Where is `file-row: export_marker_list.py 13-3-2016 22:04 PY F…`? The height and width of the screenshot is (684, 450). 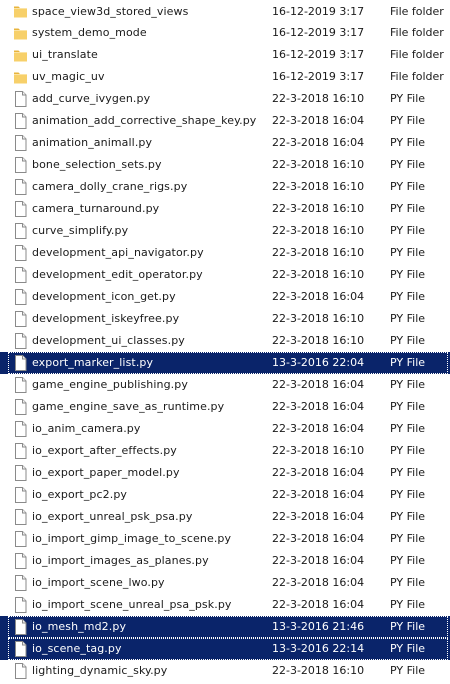 file-row: export_marker_list.py 13-3-2016 22:04 PY F… is located at coordinates (225, 363).